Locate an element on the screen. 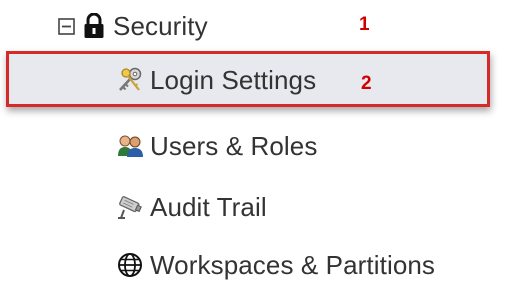 The height and width of the screenshot is (285, 507). keys-icon is located at coordinates (130, 80).